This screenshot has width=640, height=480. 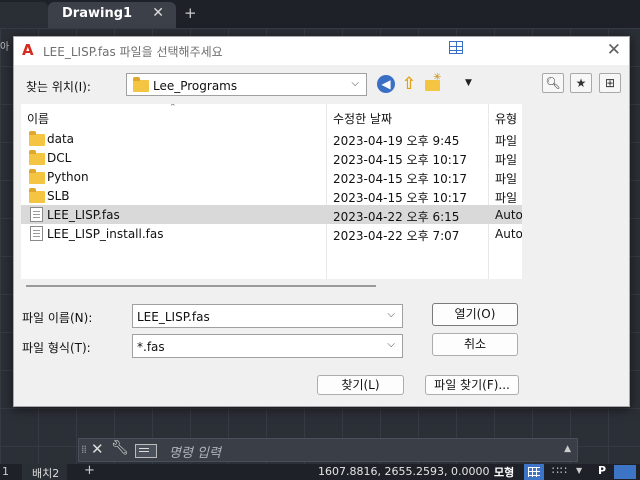 I want to click on search-web-icon: 🔍︎, so click(x=553, y=83).